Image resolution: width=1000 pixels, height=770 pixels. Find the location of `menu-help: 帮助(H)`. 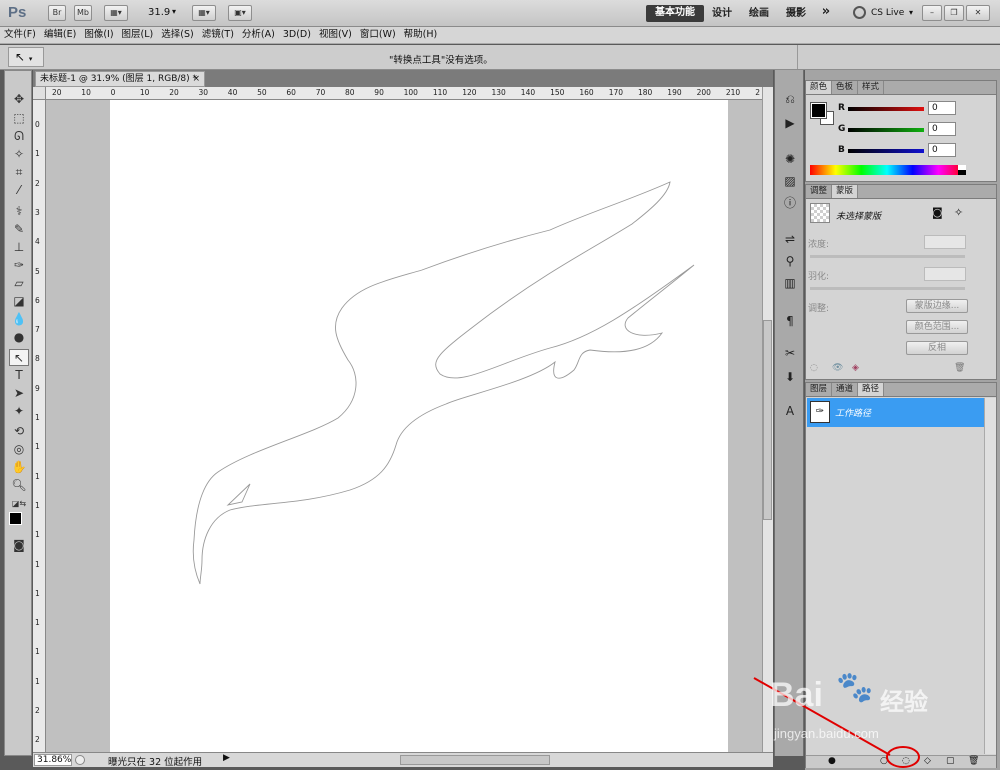

menu-help: 帮助(H) is located at coordinates (421, 35).